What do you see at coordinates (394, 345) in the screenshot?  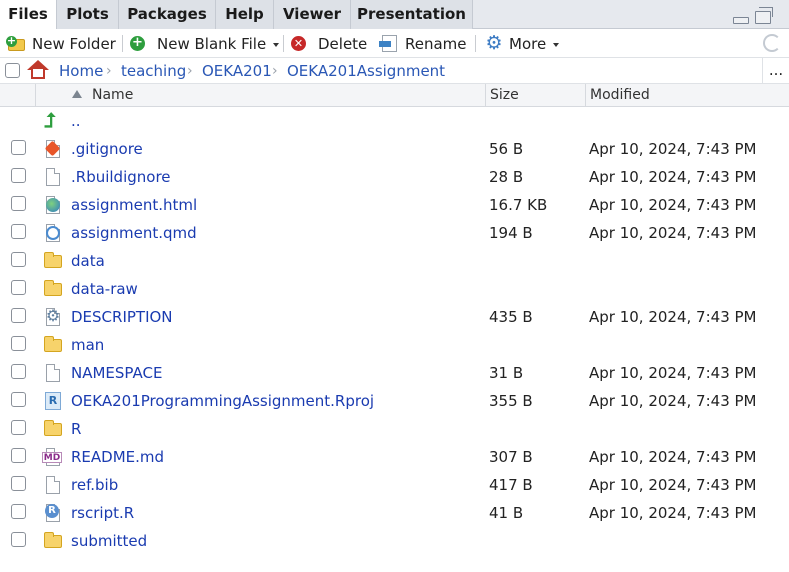 I see `file-row: man` at bounding box center [394, 345].